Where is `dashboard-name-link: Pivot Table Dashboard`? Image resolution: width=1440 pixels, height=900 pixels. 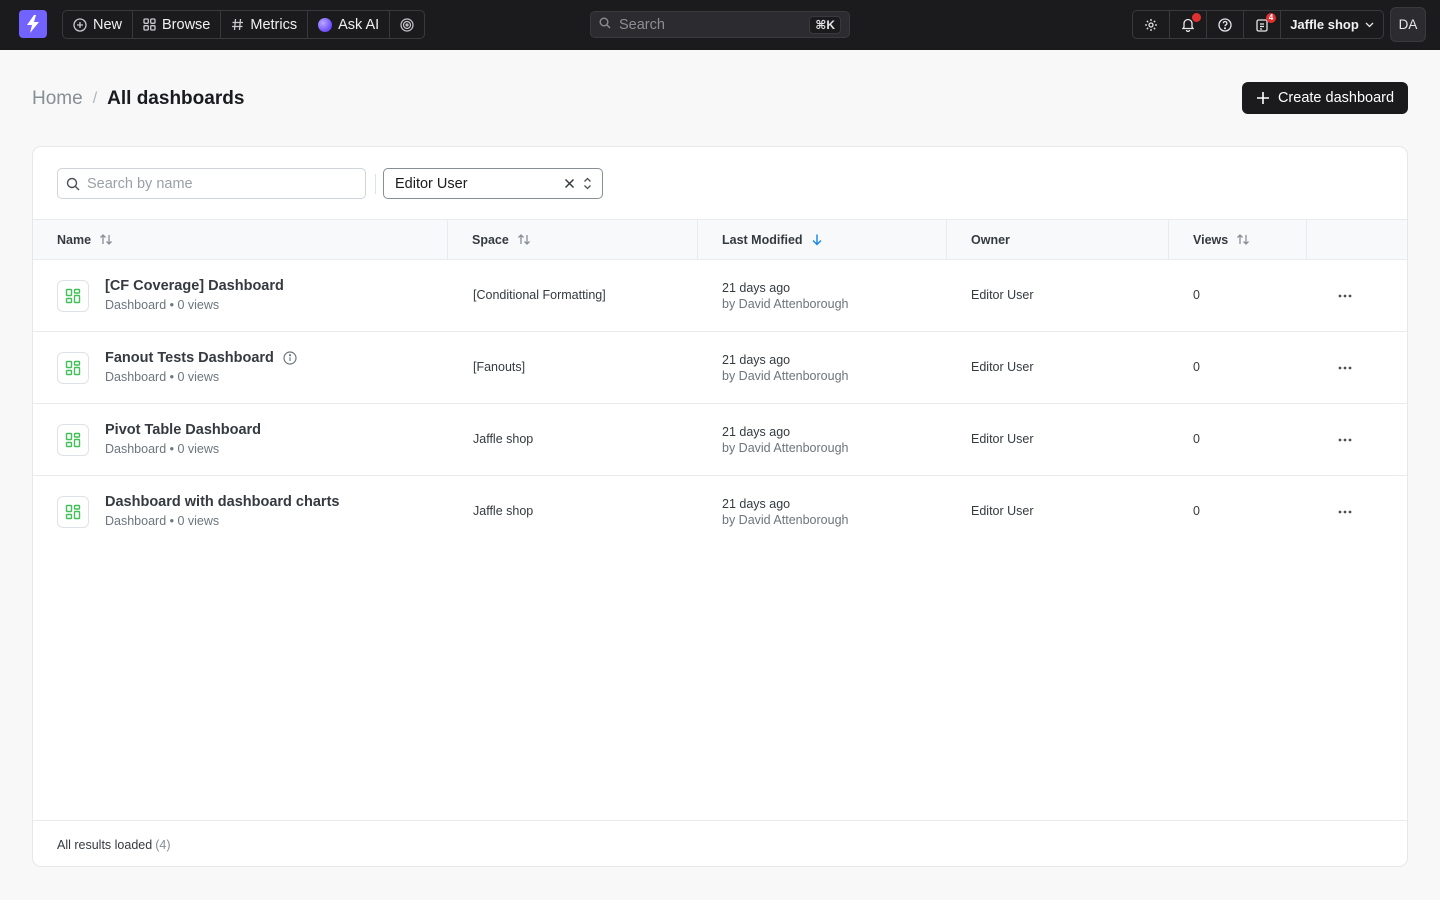 dashboard-name-link: Pivot Table Dashboard is located at coordinates (183, 430).